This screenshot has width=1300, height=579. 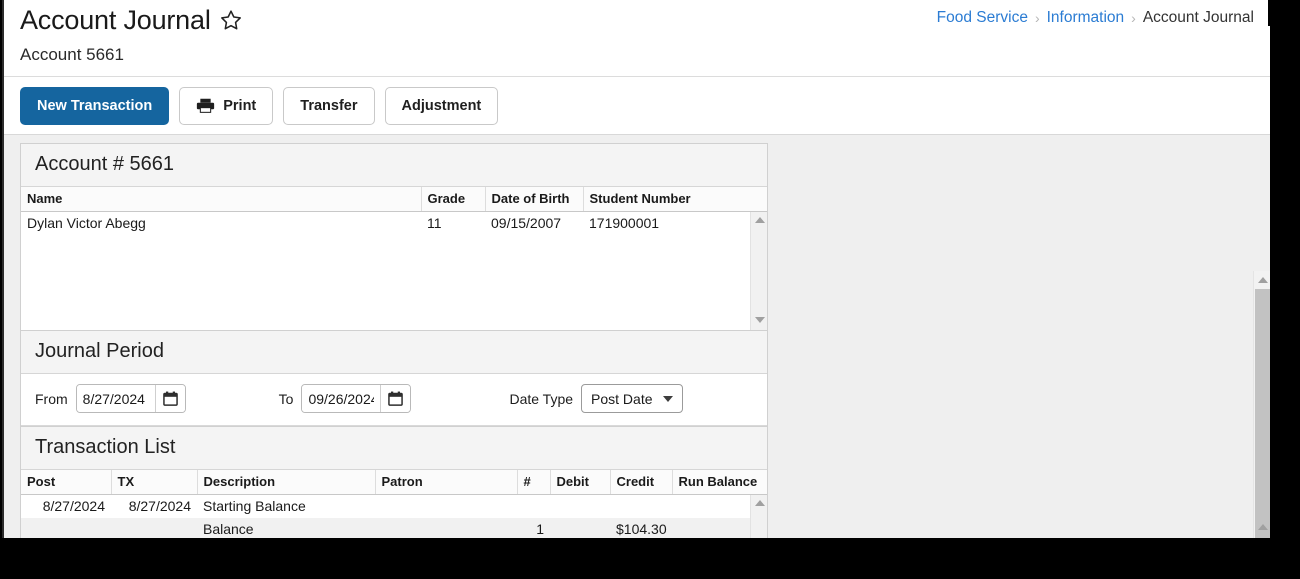 What do you see at coordinates (286, 482) in the screenshot?
I see `column-header-description: Description` at bounding box center [286, 482].